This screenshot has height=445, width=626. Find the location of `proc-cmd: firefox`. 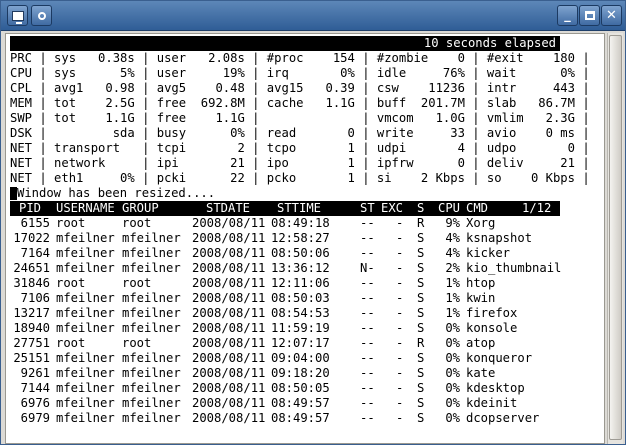

proc-cmd: firefox is located at coordinates (492, 313).